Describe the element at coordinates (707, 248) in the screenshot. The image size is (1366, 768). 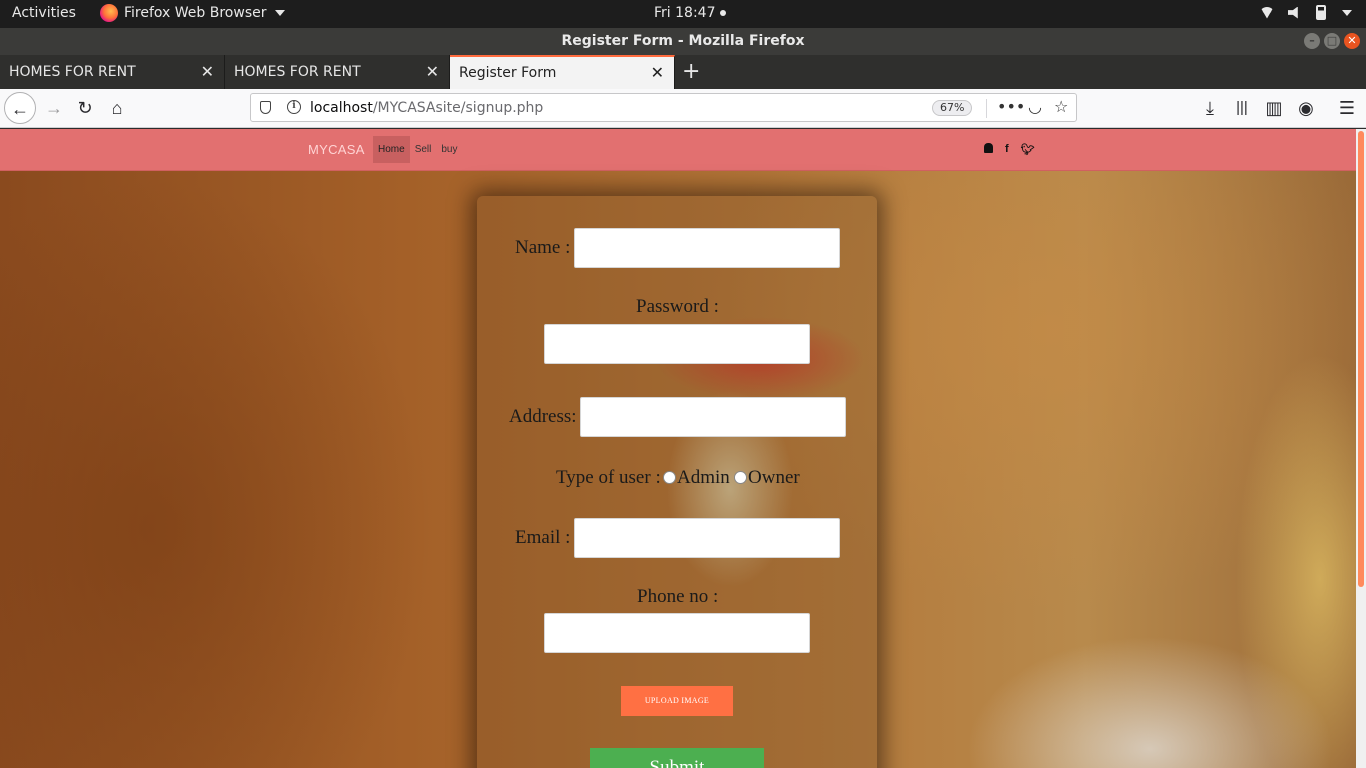
I see `name-input` at that location.